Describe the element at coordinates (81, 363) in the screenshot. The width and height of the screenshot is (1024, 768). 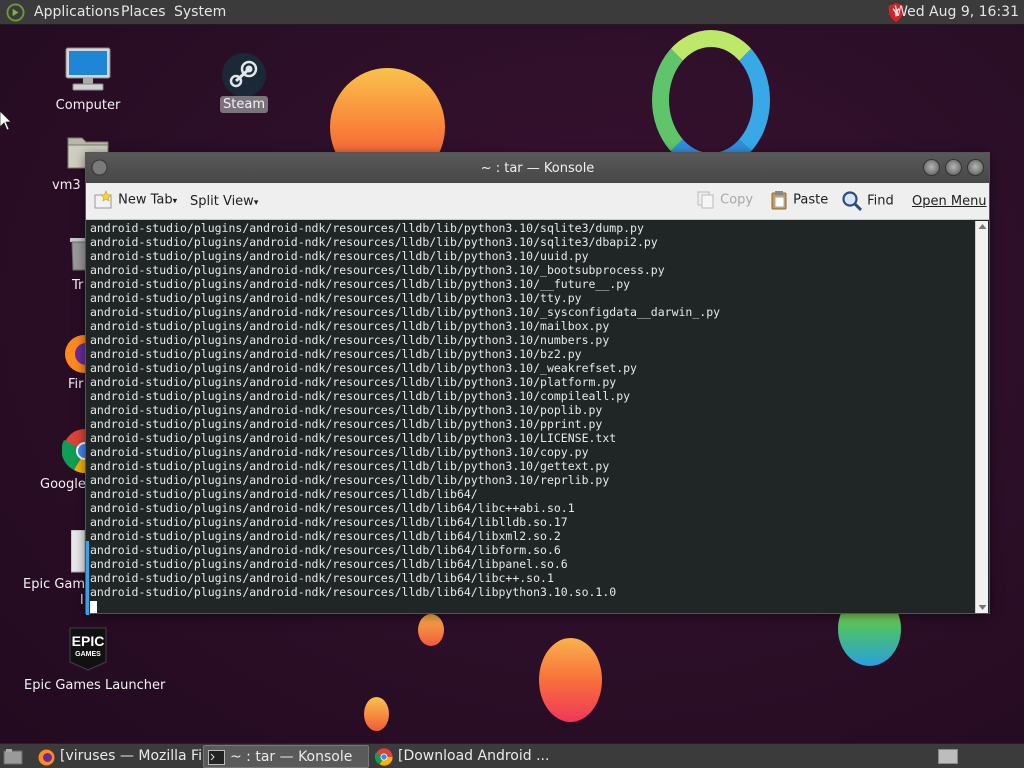
I see `desktop-icon-firefox: Fir` at that location.